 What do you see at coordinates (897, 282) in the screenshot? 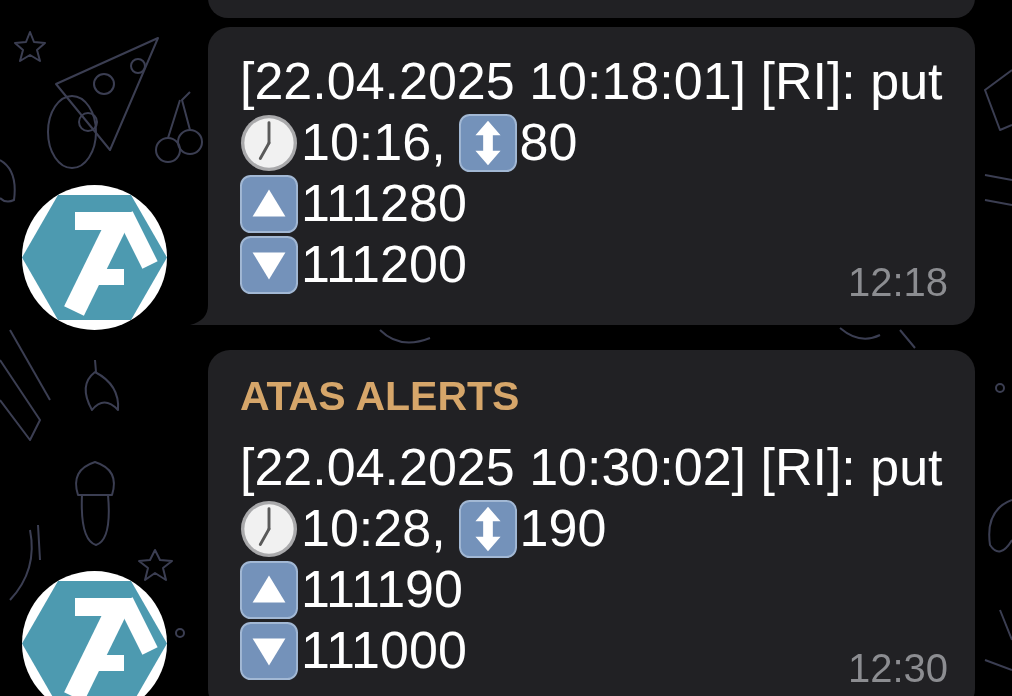
I see `message-time: 12:18` at bounding box center [897, 282].